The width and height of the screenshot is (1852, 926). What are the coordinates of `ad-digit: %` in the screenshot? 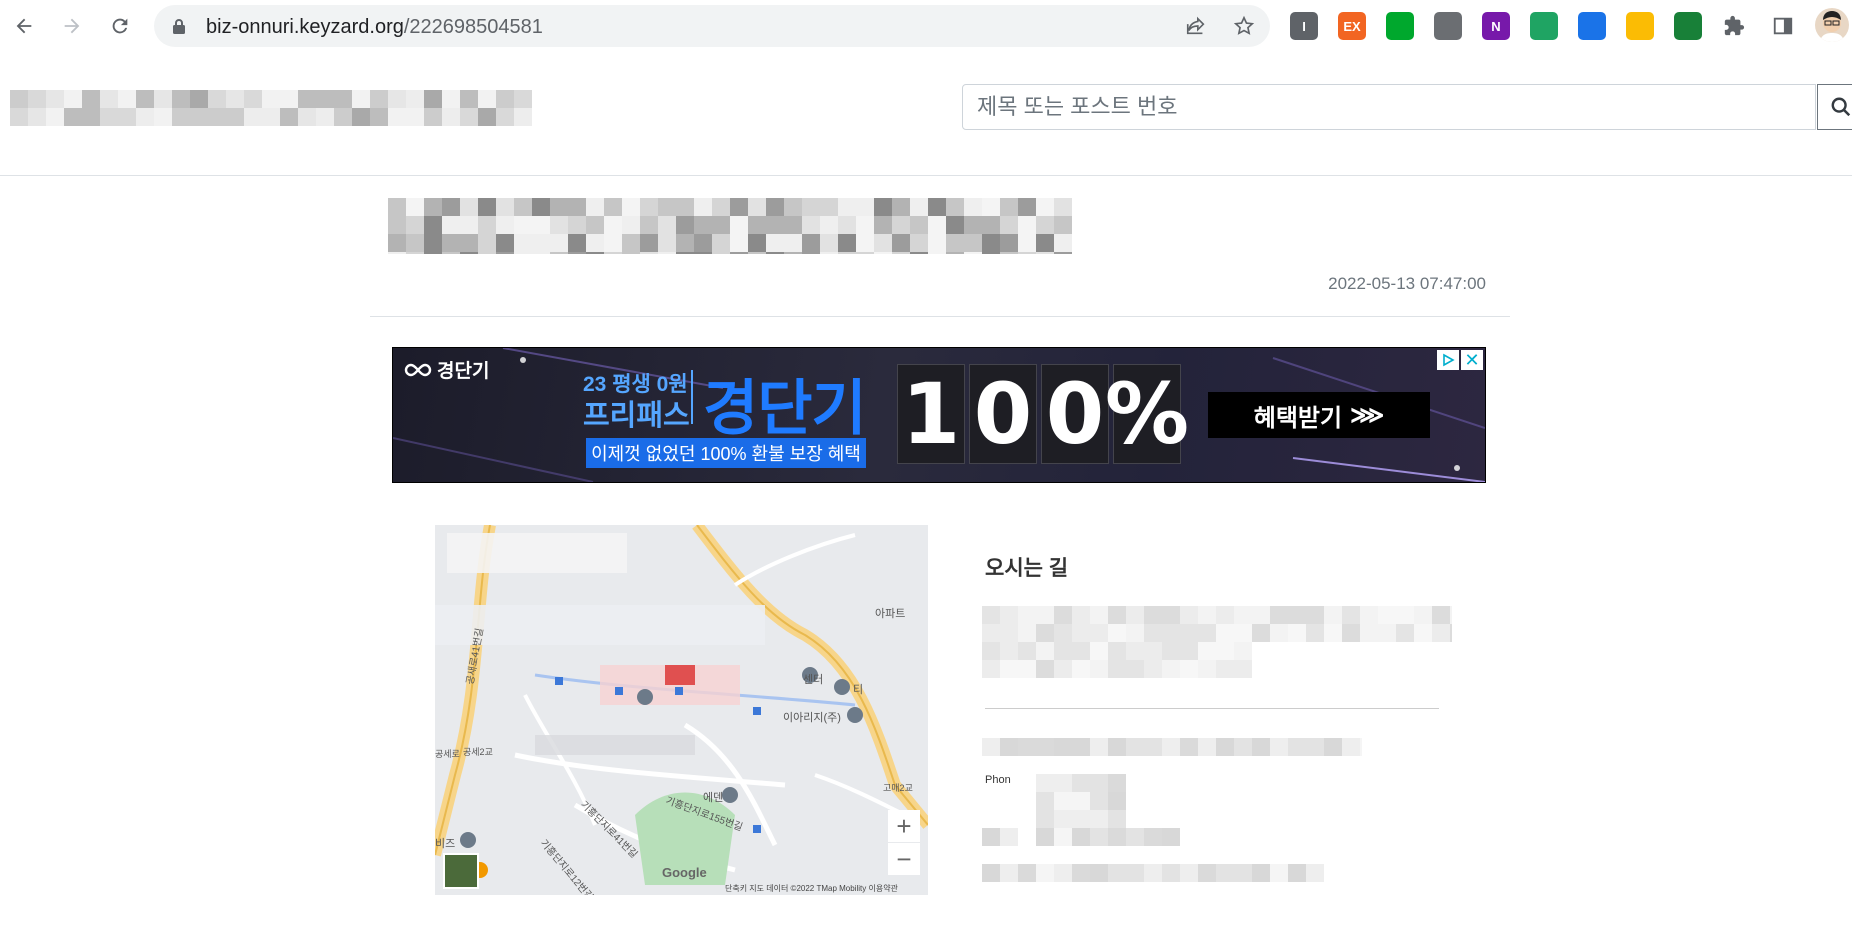 It's located at (1147, 414).